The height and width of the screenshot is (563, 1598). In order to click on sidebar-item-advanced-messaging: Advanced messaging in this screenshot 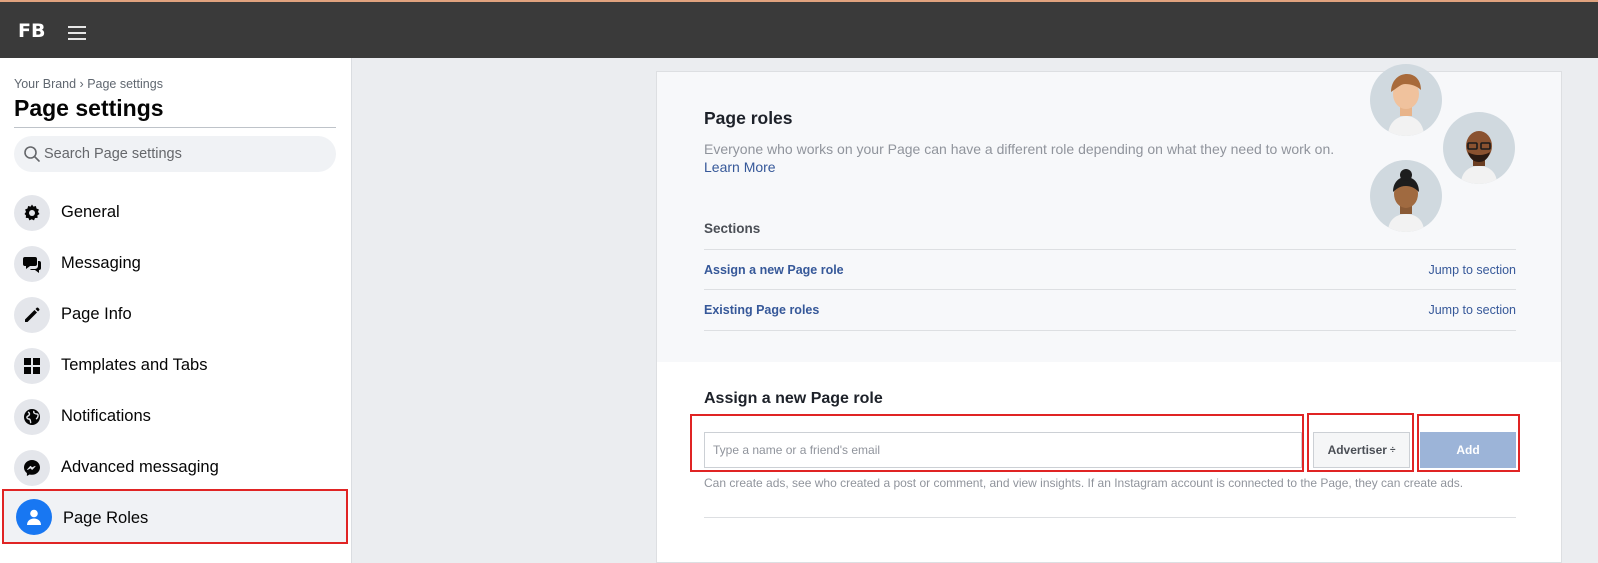, I will do `click(175, 467)`.